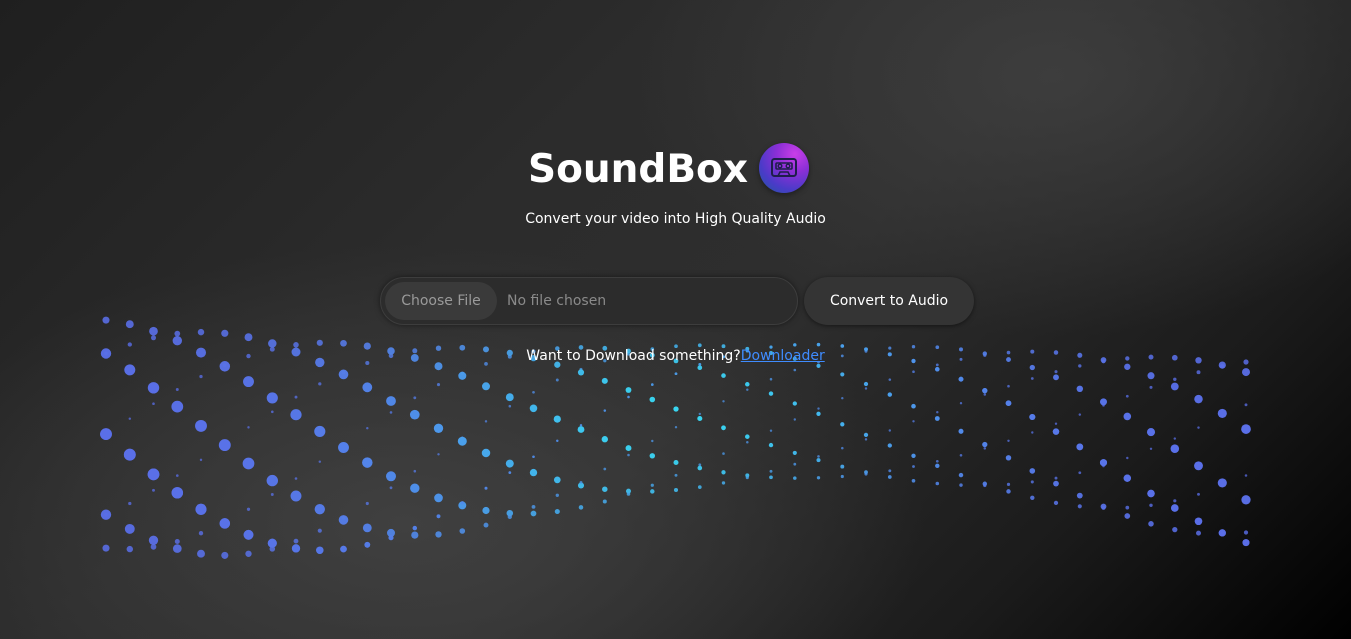  Describe the element at coordinates (441, 301) in the screenshot. I see `choose-file-button: Choose File` at that location.